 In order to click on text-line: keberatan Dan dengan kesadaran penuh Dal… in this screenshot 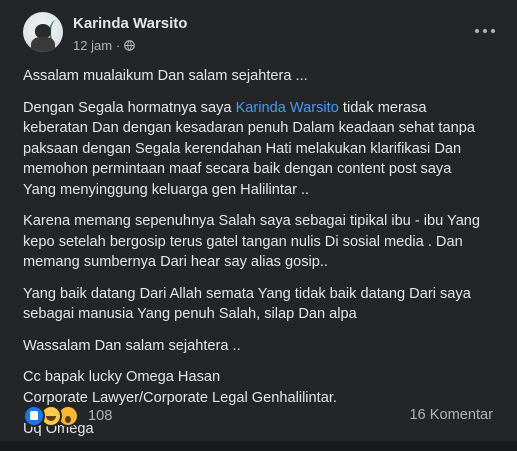, I will do `click(249, 128)`.